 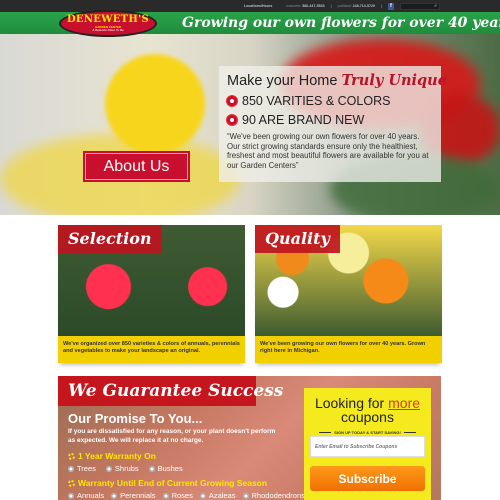 I want to click on warranty-item-text: Bushes, so click(x=170, y=468).